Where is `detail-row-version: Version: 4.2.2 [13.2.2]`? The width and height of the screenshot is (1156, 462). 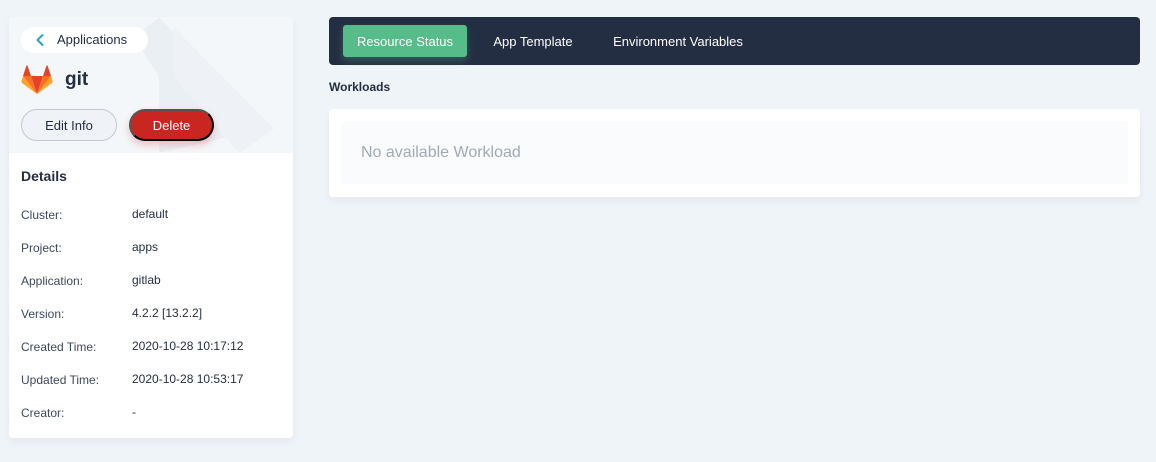 detail-row-version: Version: 4.2.2 [13.2.2] is located at coordinates (151, 314).